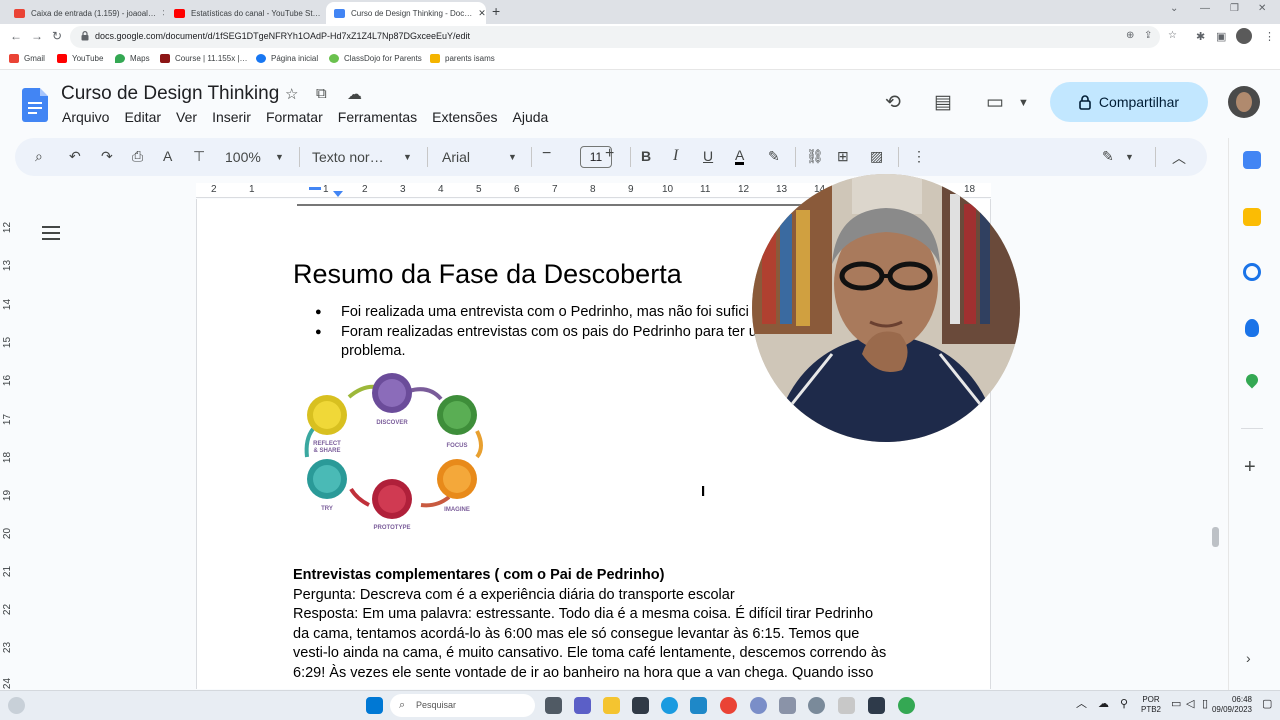  What do you see at coordinates (1267, 704) in the screenshot?
I see `notifications-icon: ▢` at bounding box center [1267, 704].